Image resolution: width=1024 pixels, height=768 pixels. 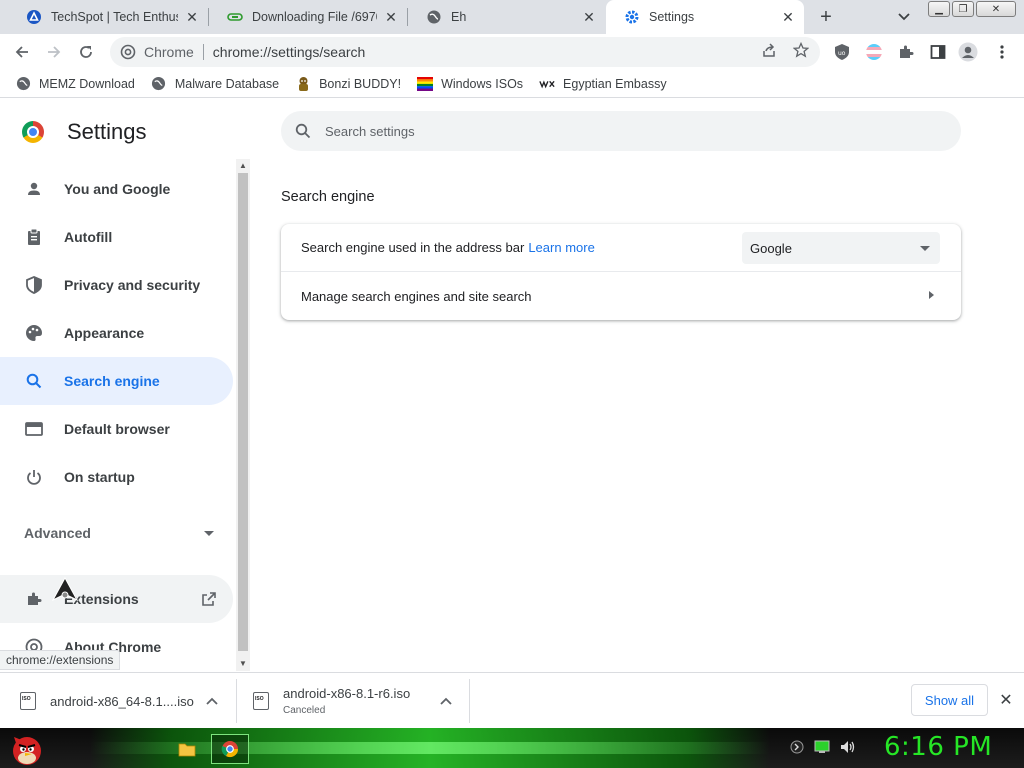 What do you see at coordinates (842, 52) in the screenshot?
I see `ublock-icon: uo` at bounding box center [842, 52].